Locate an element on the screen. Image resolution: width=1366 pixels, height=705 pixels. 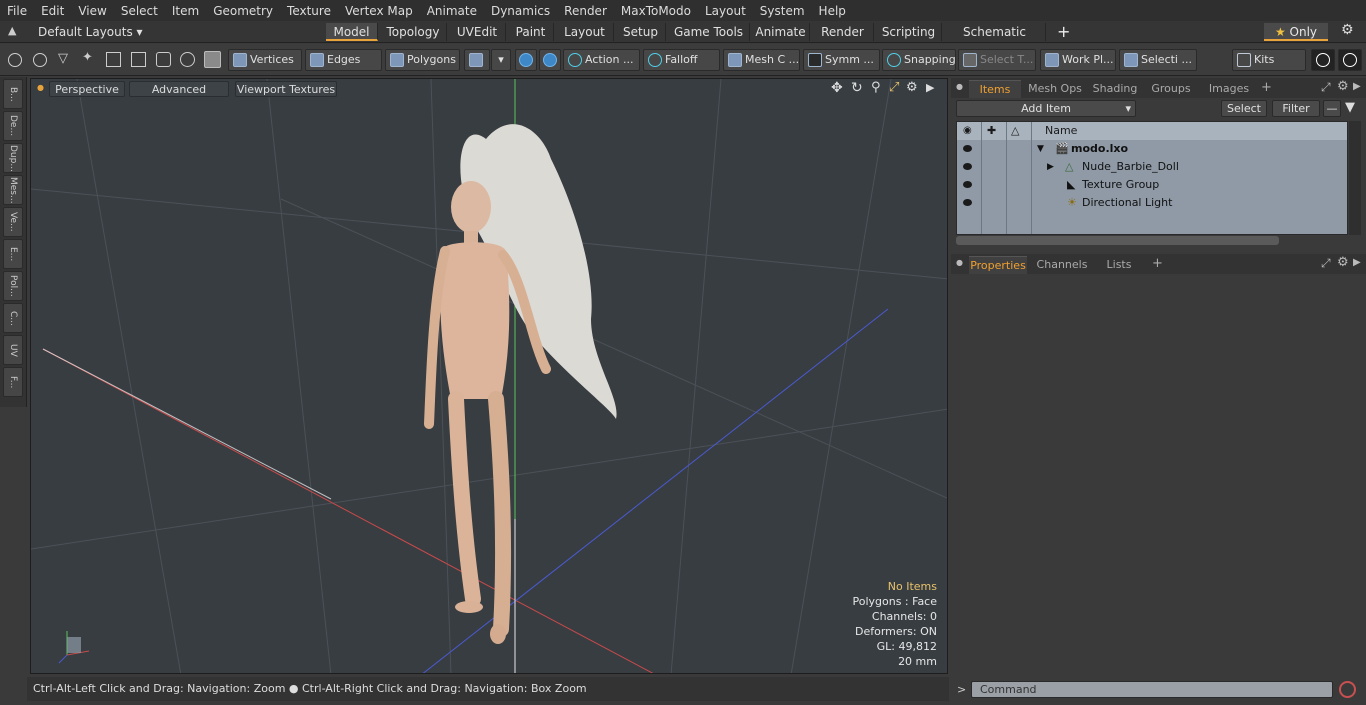
doll-model is located at coordinates (520, 384).